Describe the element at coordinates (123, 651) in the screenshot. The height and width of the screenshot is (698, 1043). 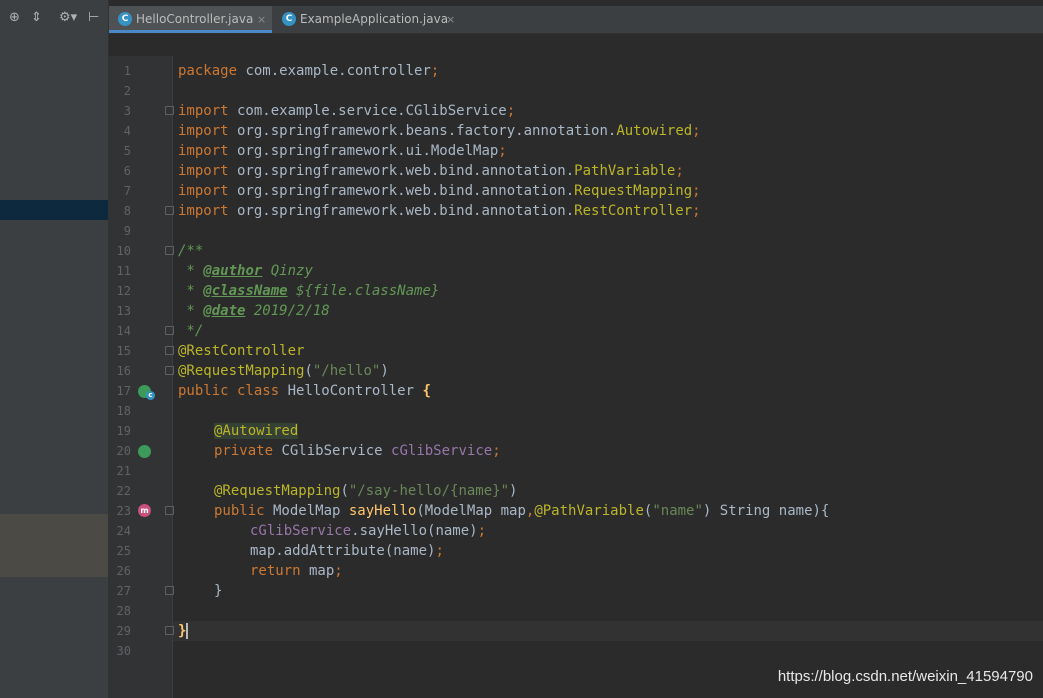
I see `line-number: 30` at that location.